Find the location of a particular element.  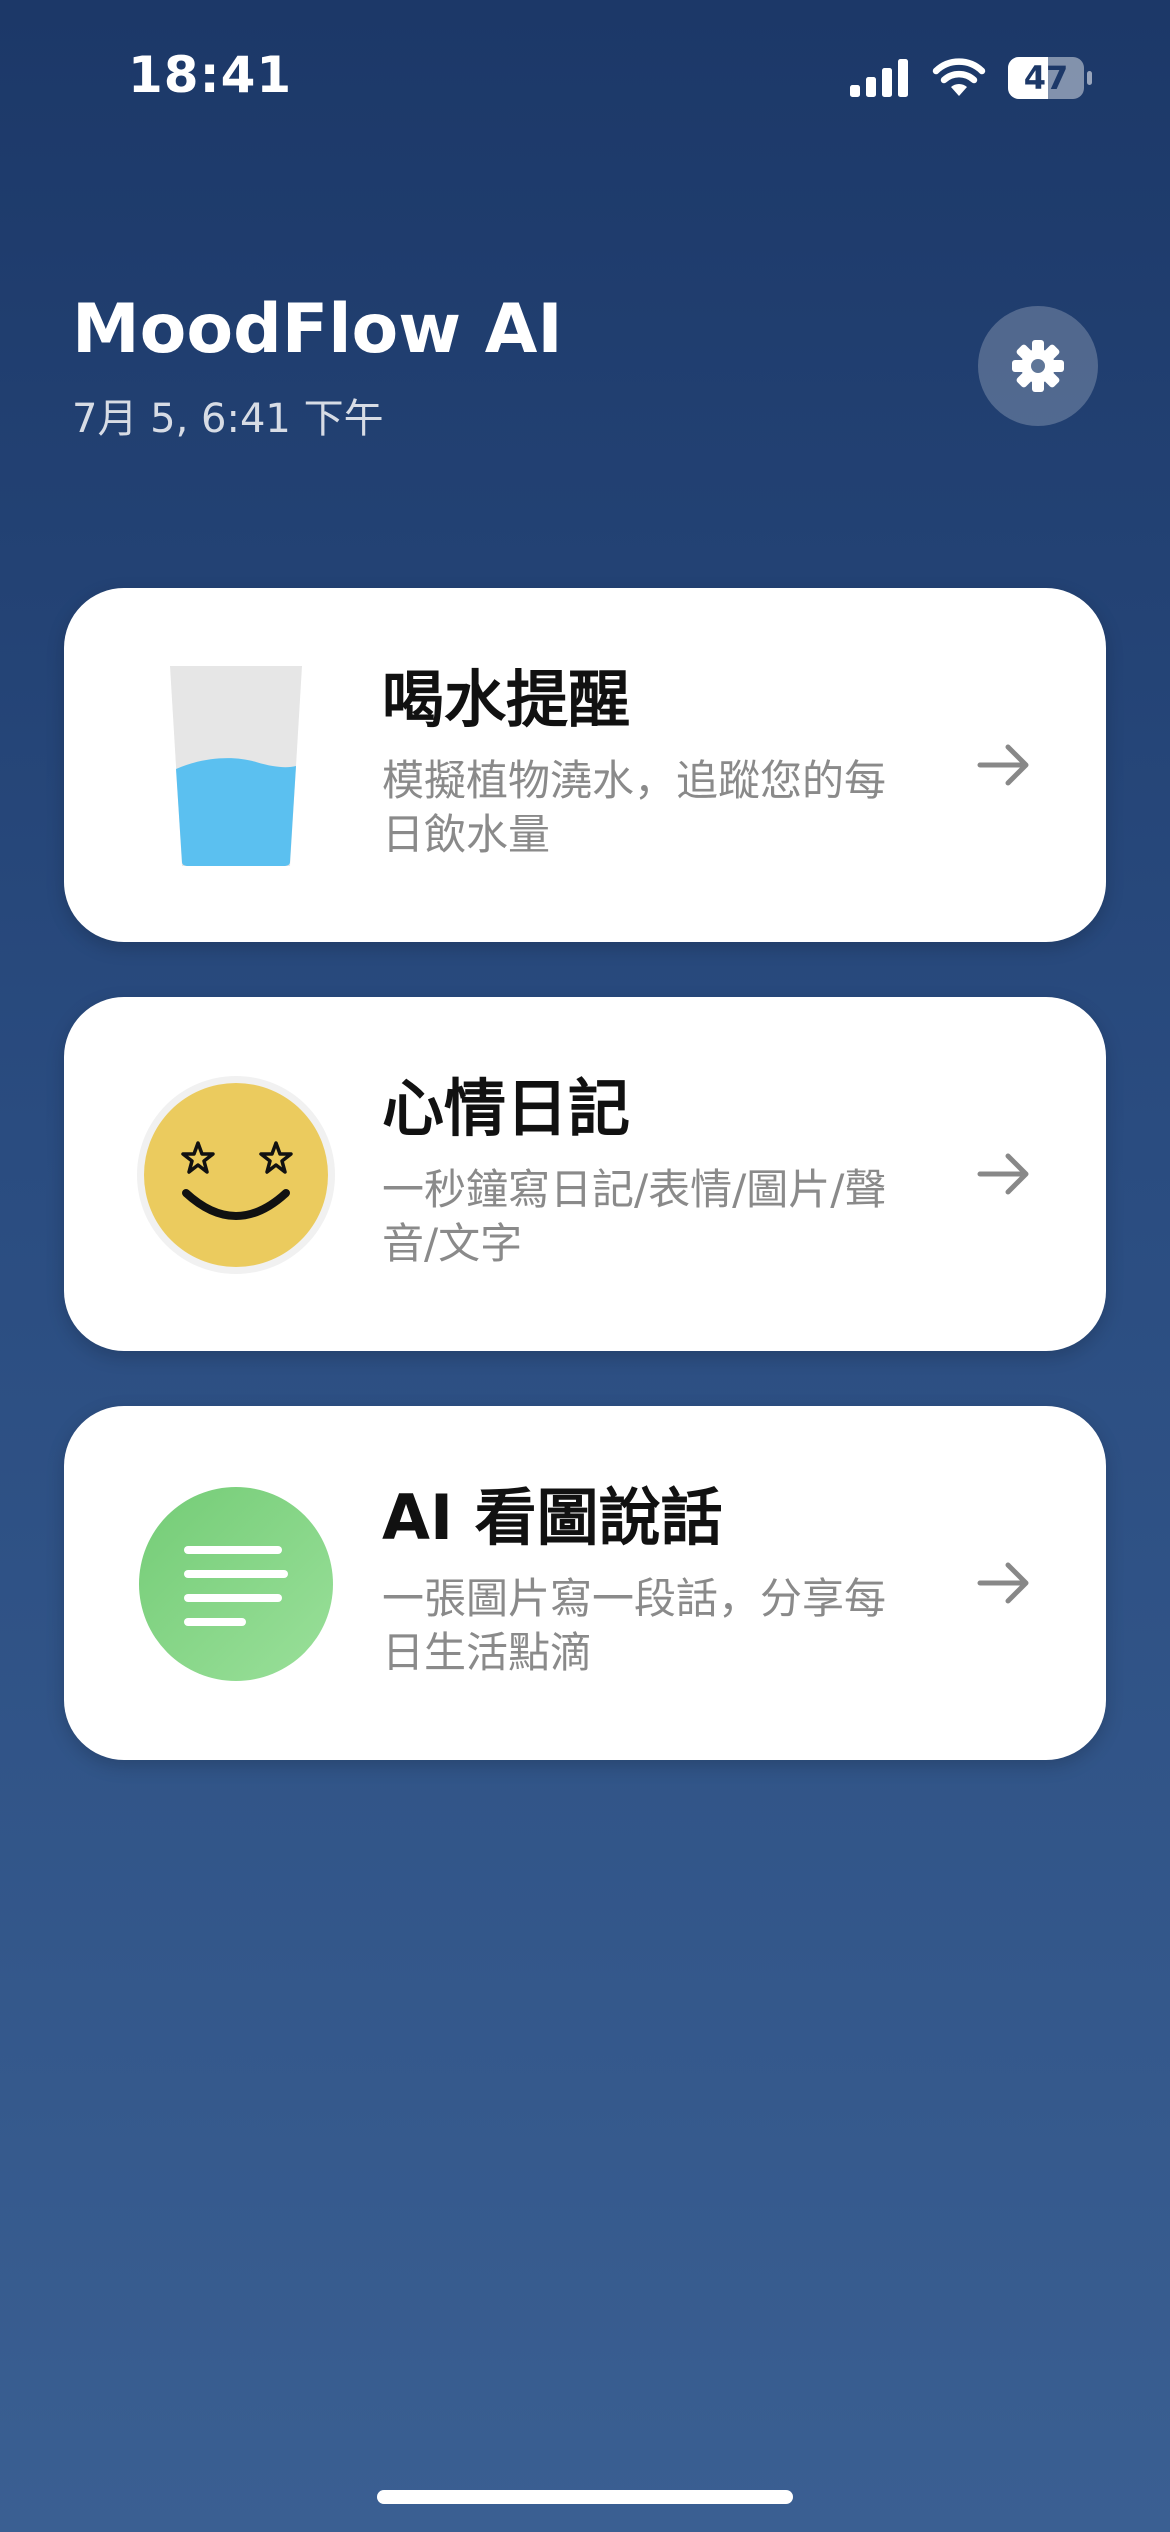

card-title: 心情日記 is located at coordinates (506, 1108).